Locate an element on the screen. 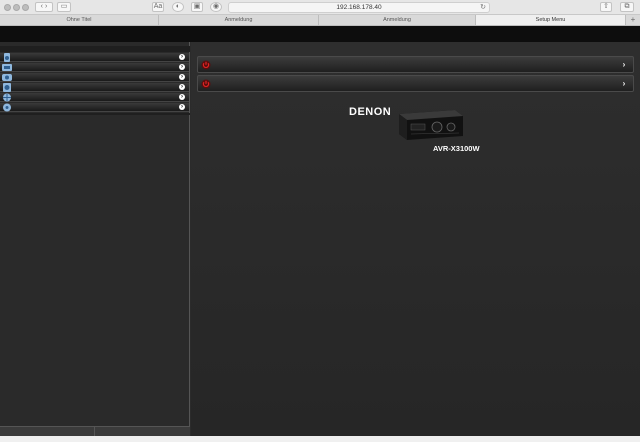  reader-icon: Aa is located at coordinates (158, 7).